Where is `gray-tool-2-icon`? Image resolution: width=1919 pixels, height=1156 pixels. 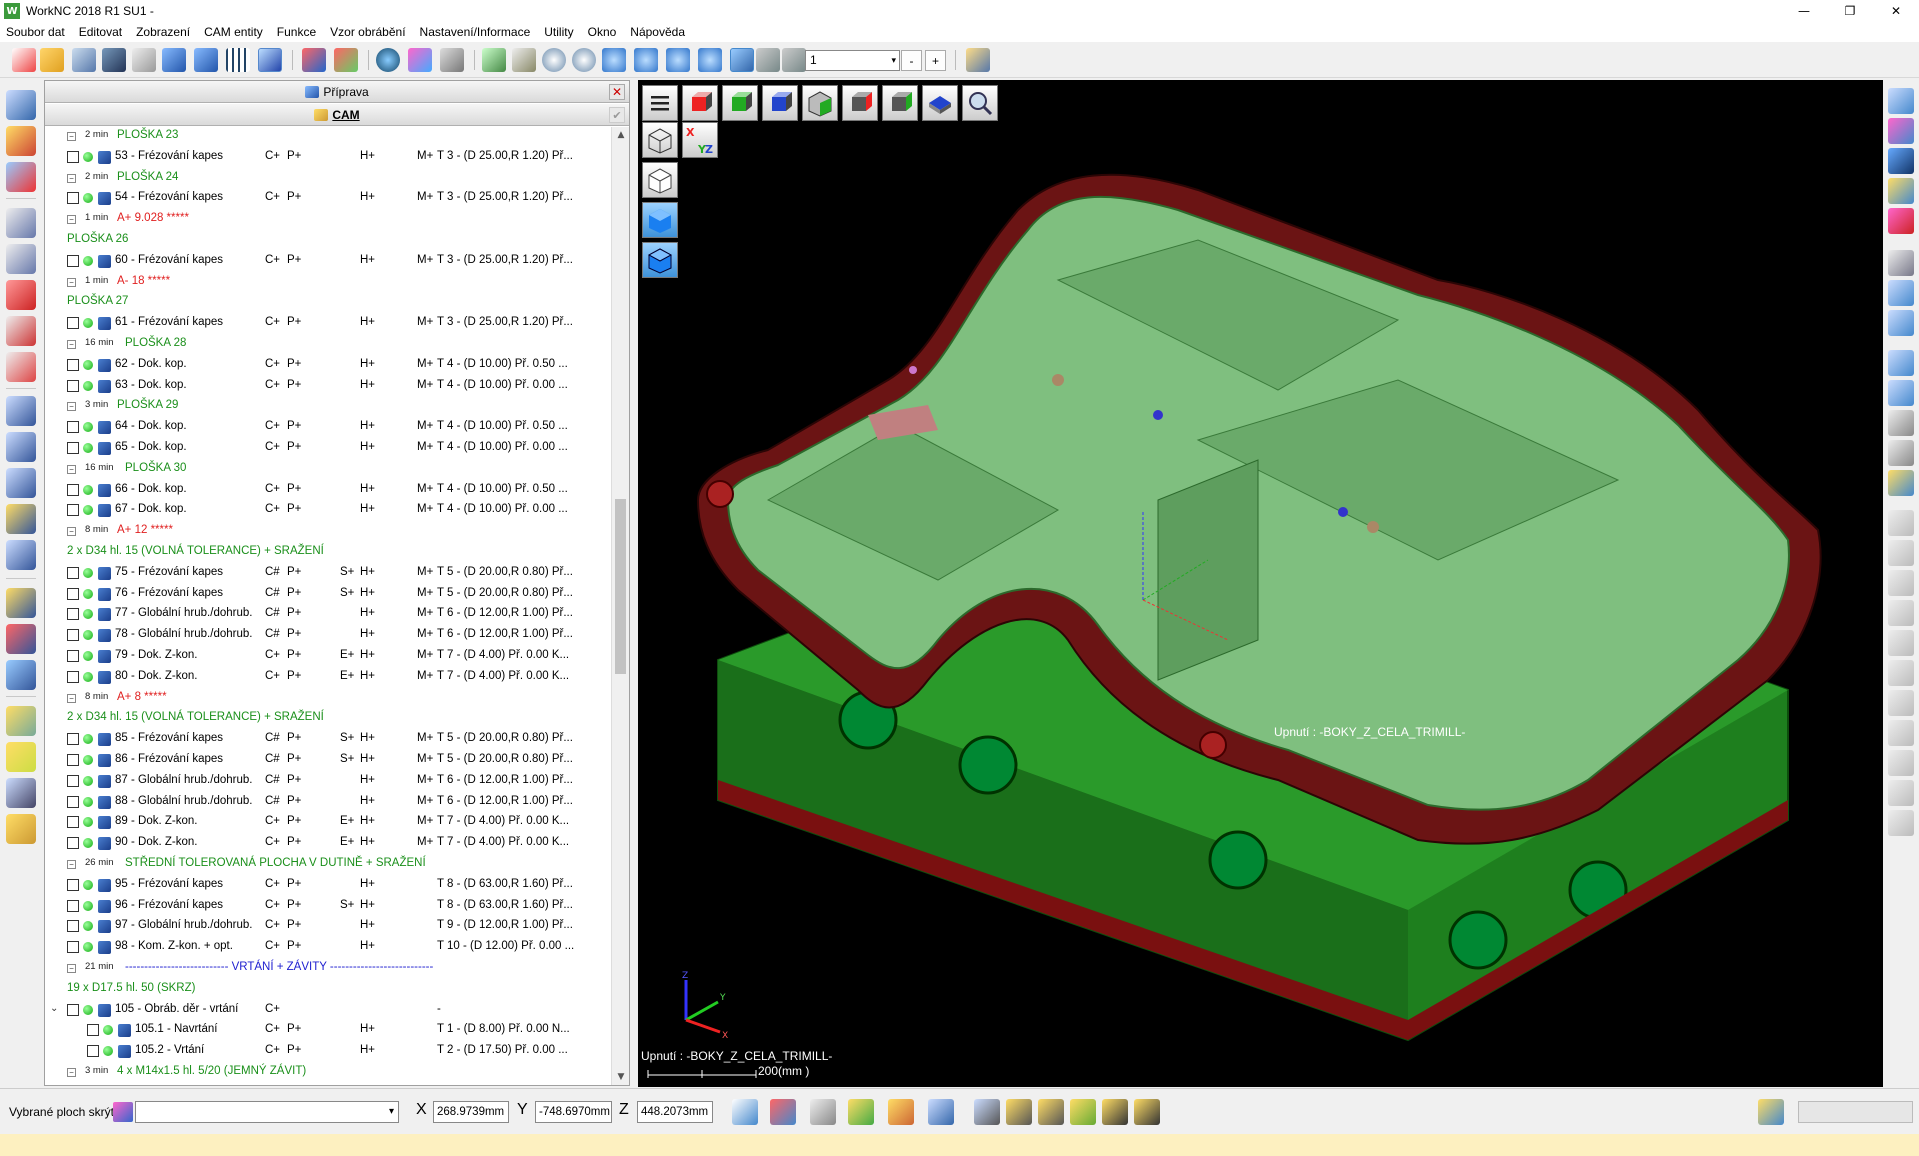
gray-tool-2-icon is located at coordinates (1901, 553).